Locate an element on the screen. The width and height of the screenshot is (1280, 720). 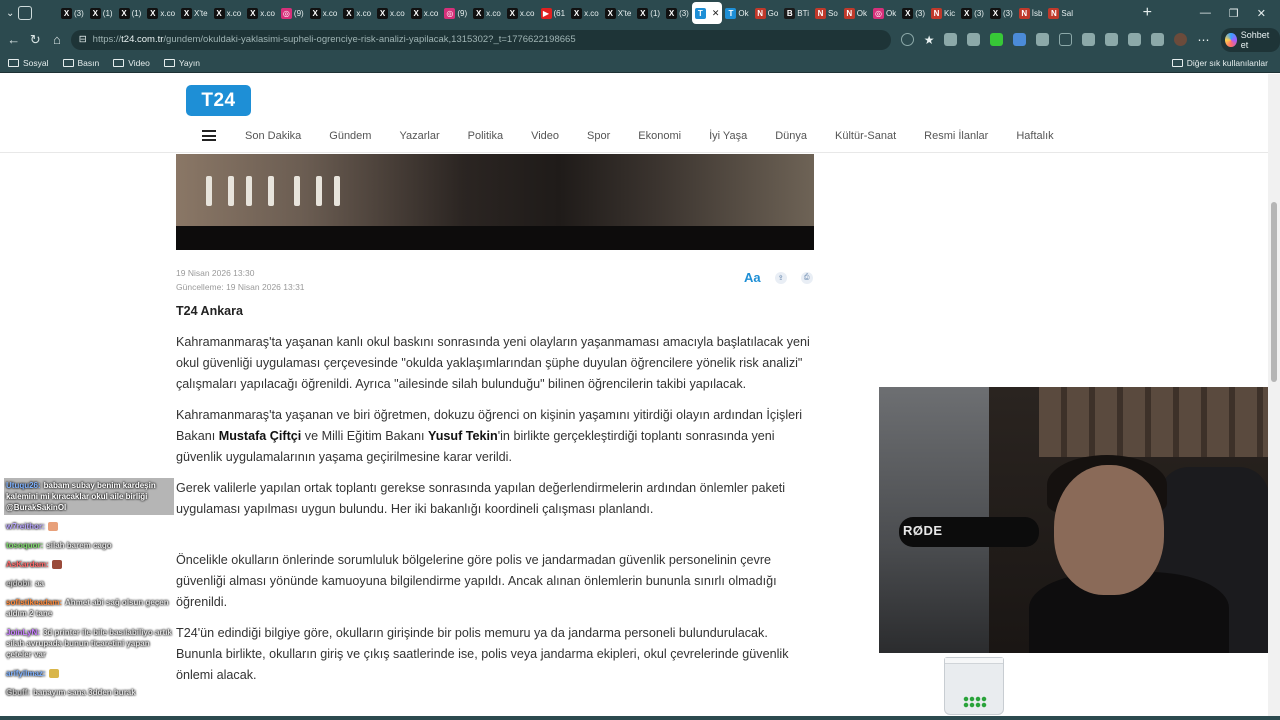
favorites-icon is located at coordinates (1112, 39).